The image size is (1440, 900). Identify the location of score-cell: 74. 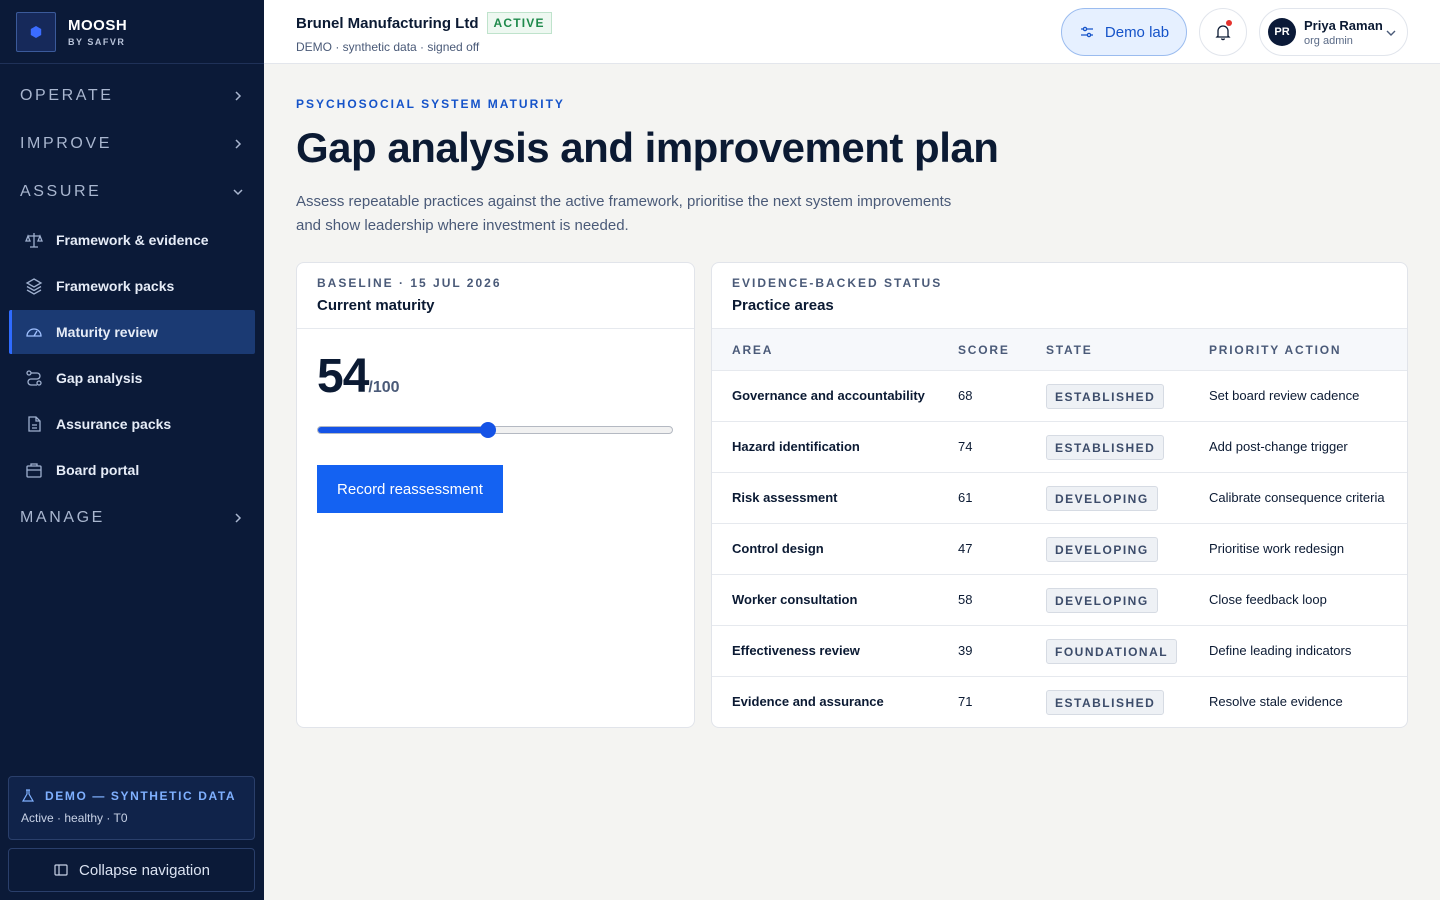
(965, 446).